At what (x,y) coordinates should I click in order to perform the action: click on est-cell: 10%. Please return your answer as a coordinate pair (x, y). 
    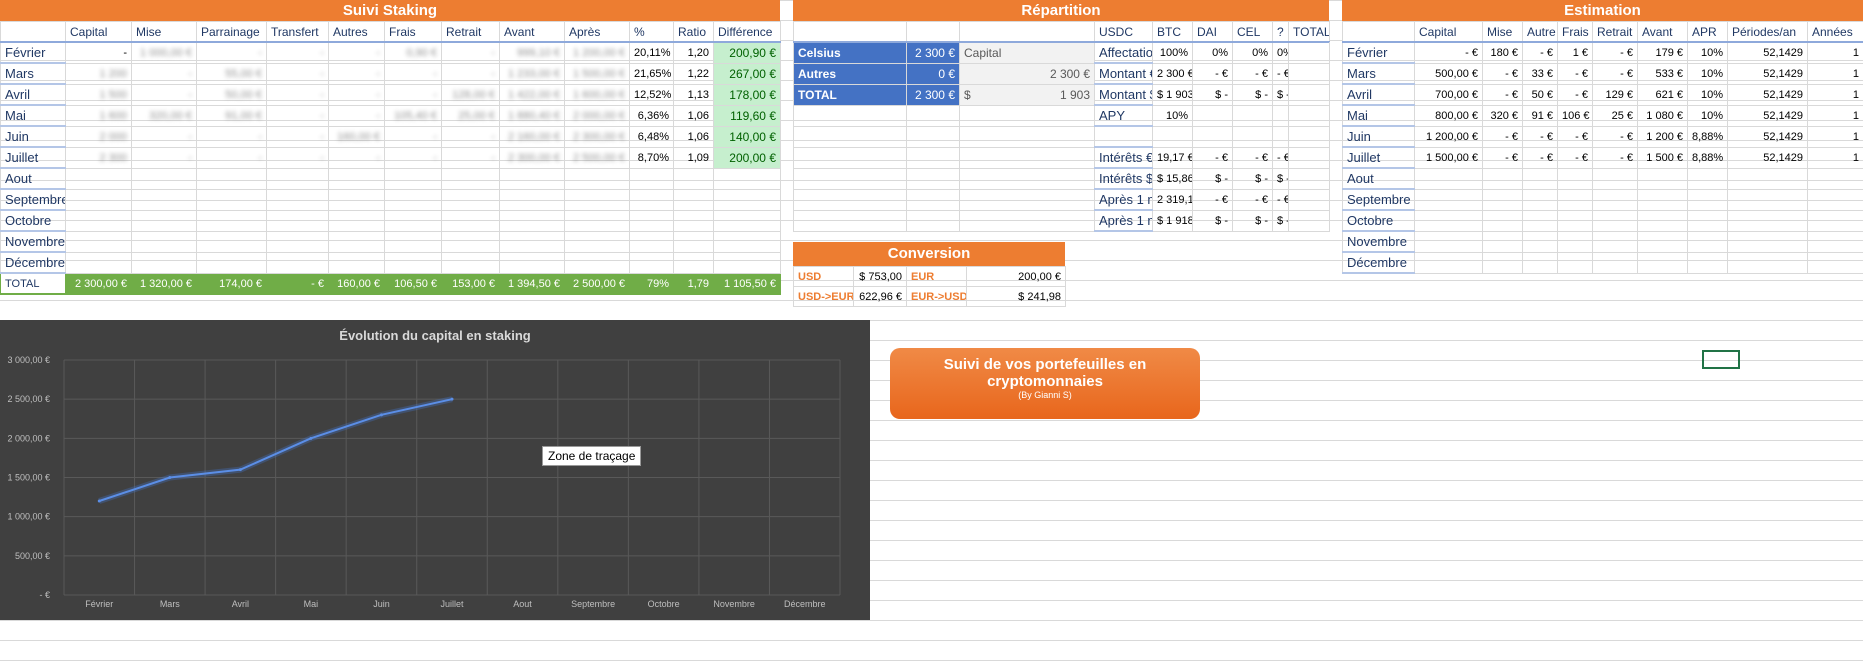
    Looking at the image, I should click on (1707, 94).